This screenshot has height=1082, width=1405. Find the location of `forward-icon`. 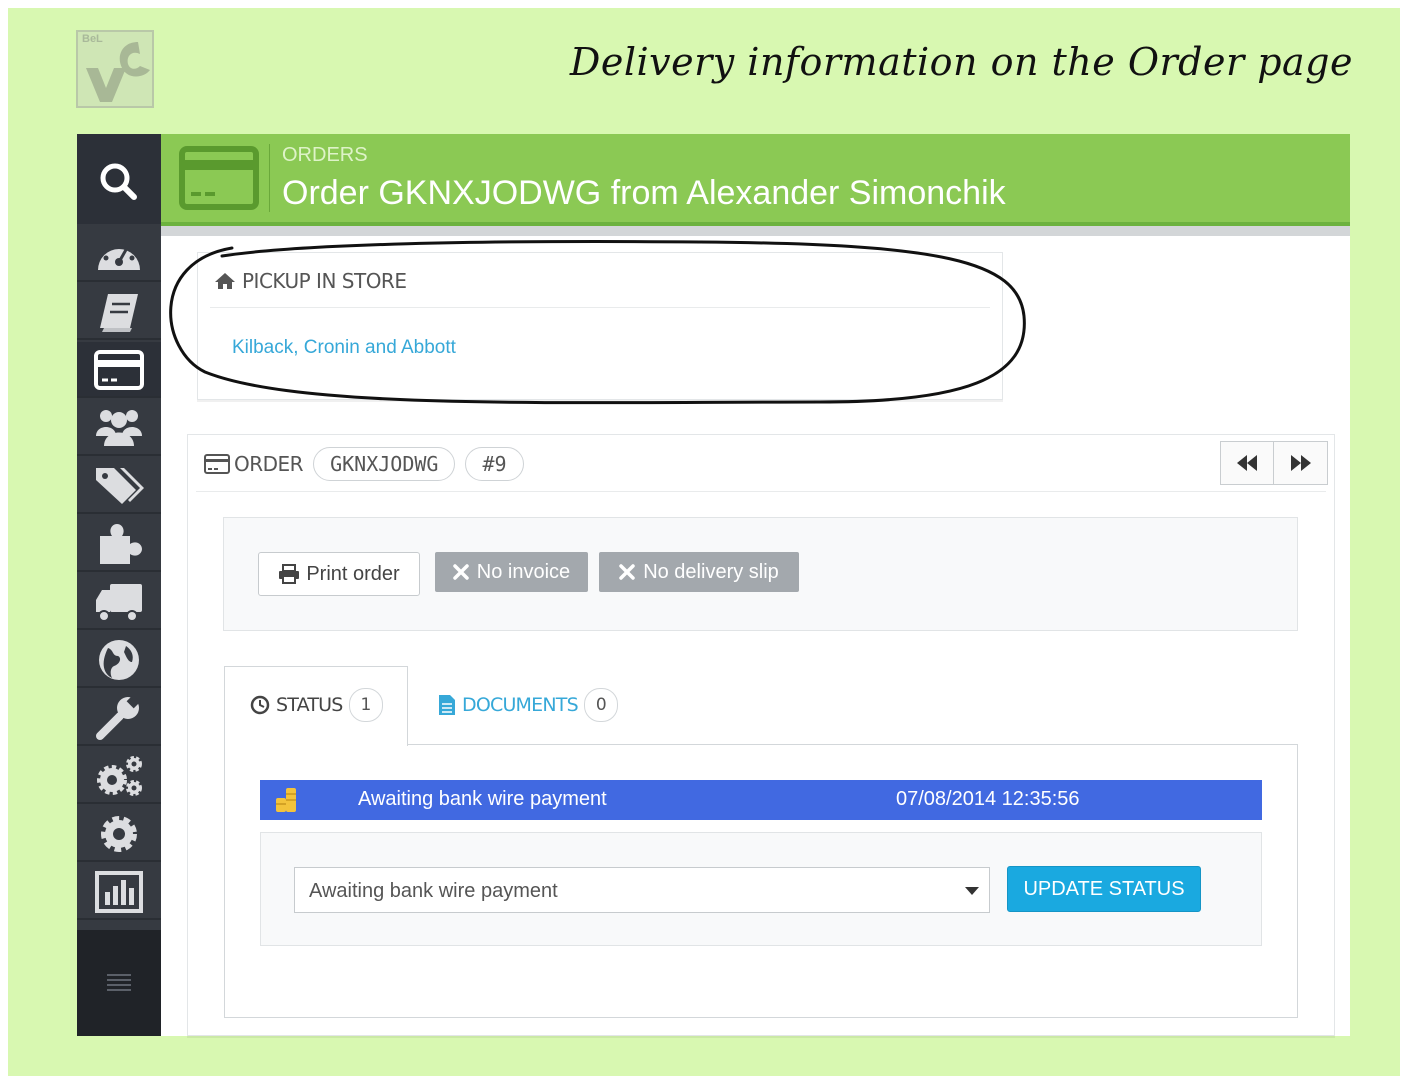

forward-icon is located at coordinates (1300, 463).